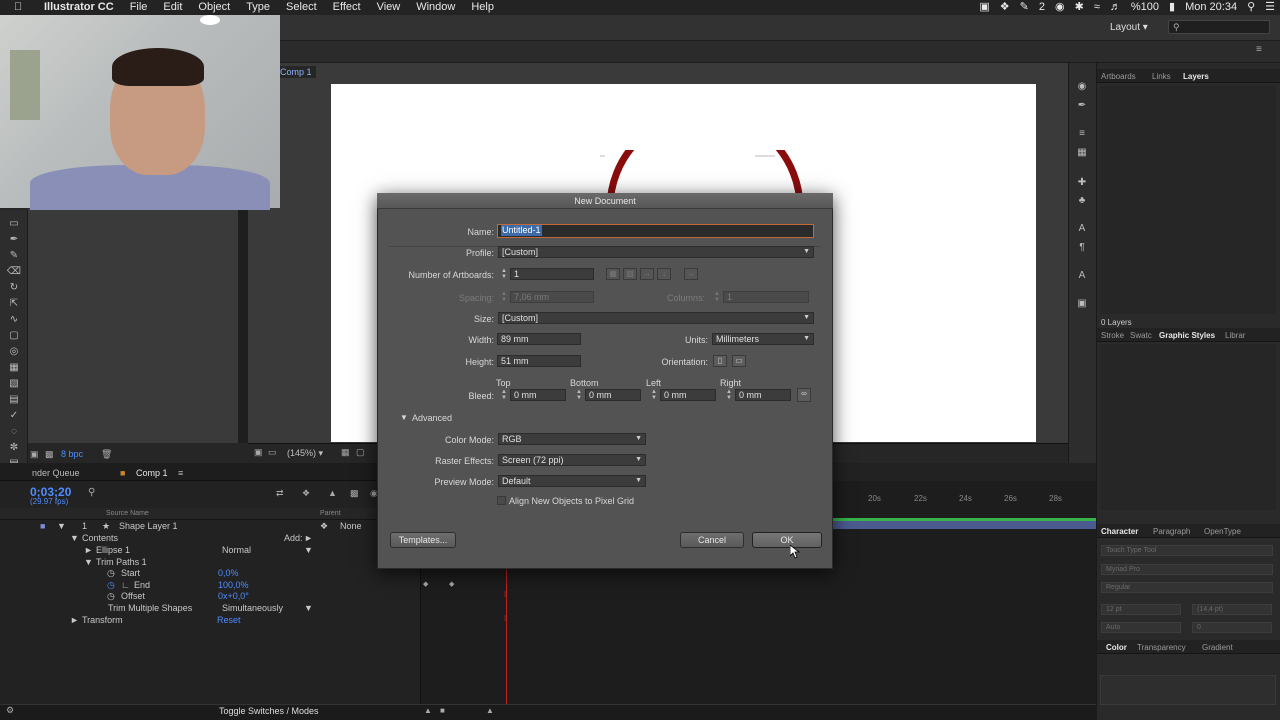 This screenshot has height=720, width=1280. I want to click on menu-file: File, so click(139, 7).